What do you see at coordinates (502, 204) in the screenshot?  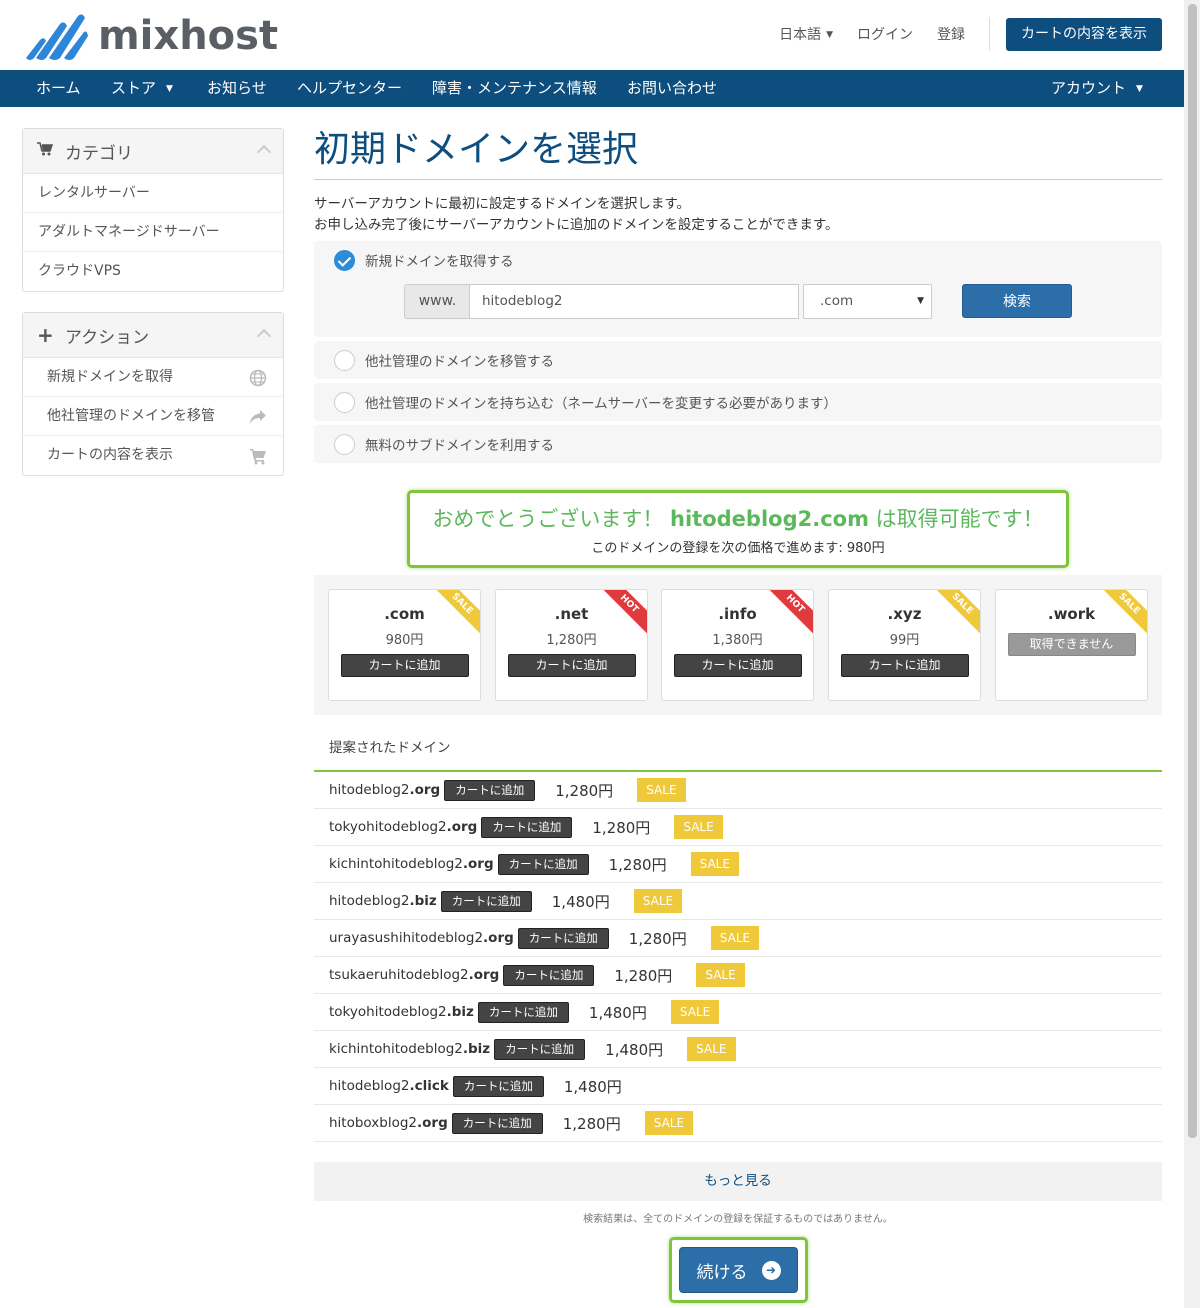 I see `description-line-1: サーバーアカウントに最初に設定するドメインを選択します。` at bounding box center [502, 204].